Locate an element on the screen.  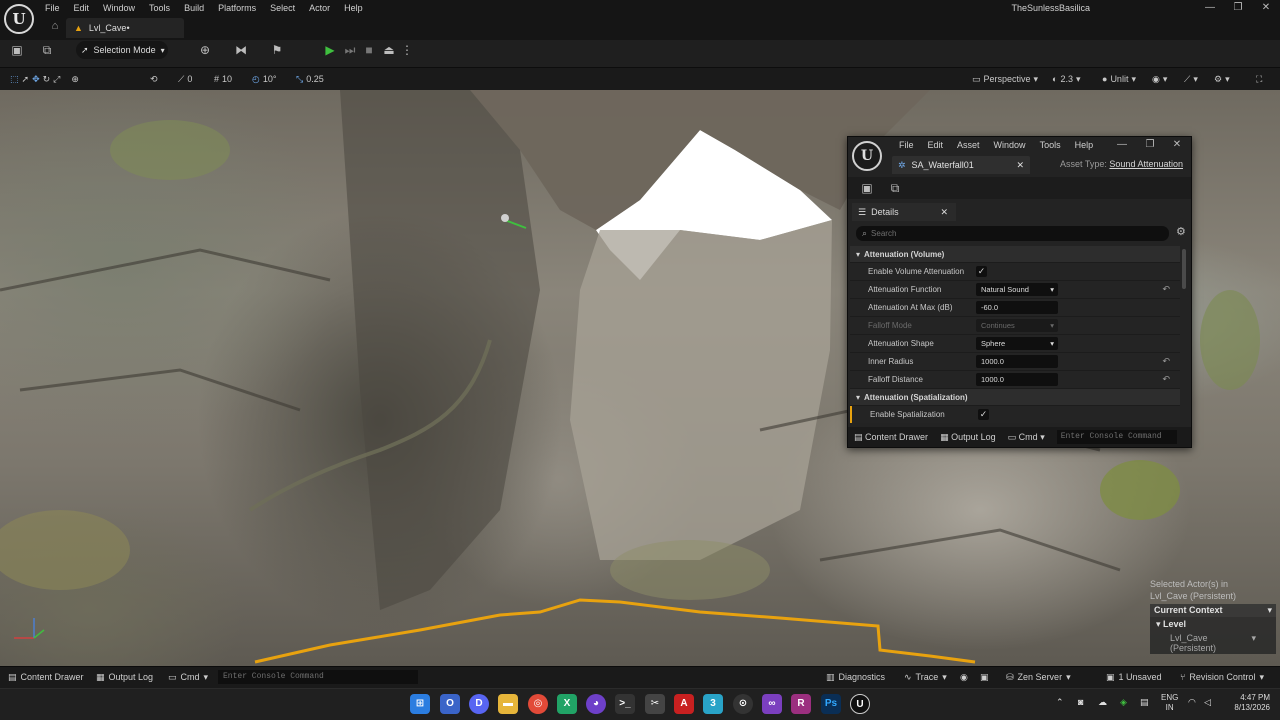
visual-studio-icon: ∞ is located at coordinates (772, 704).